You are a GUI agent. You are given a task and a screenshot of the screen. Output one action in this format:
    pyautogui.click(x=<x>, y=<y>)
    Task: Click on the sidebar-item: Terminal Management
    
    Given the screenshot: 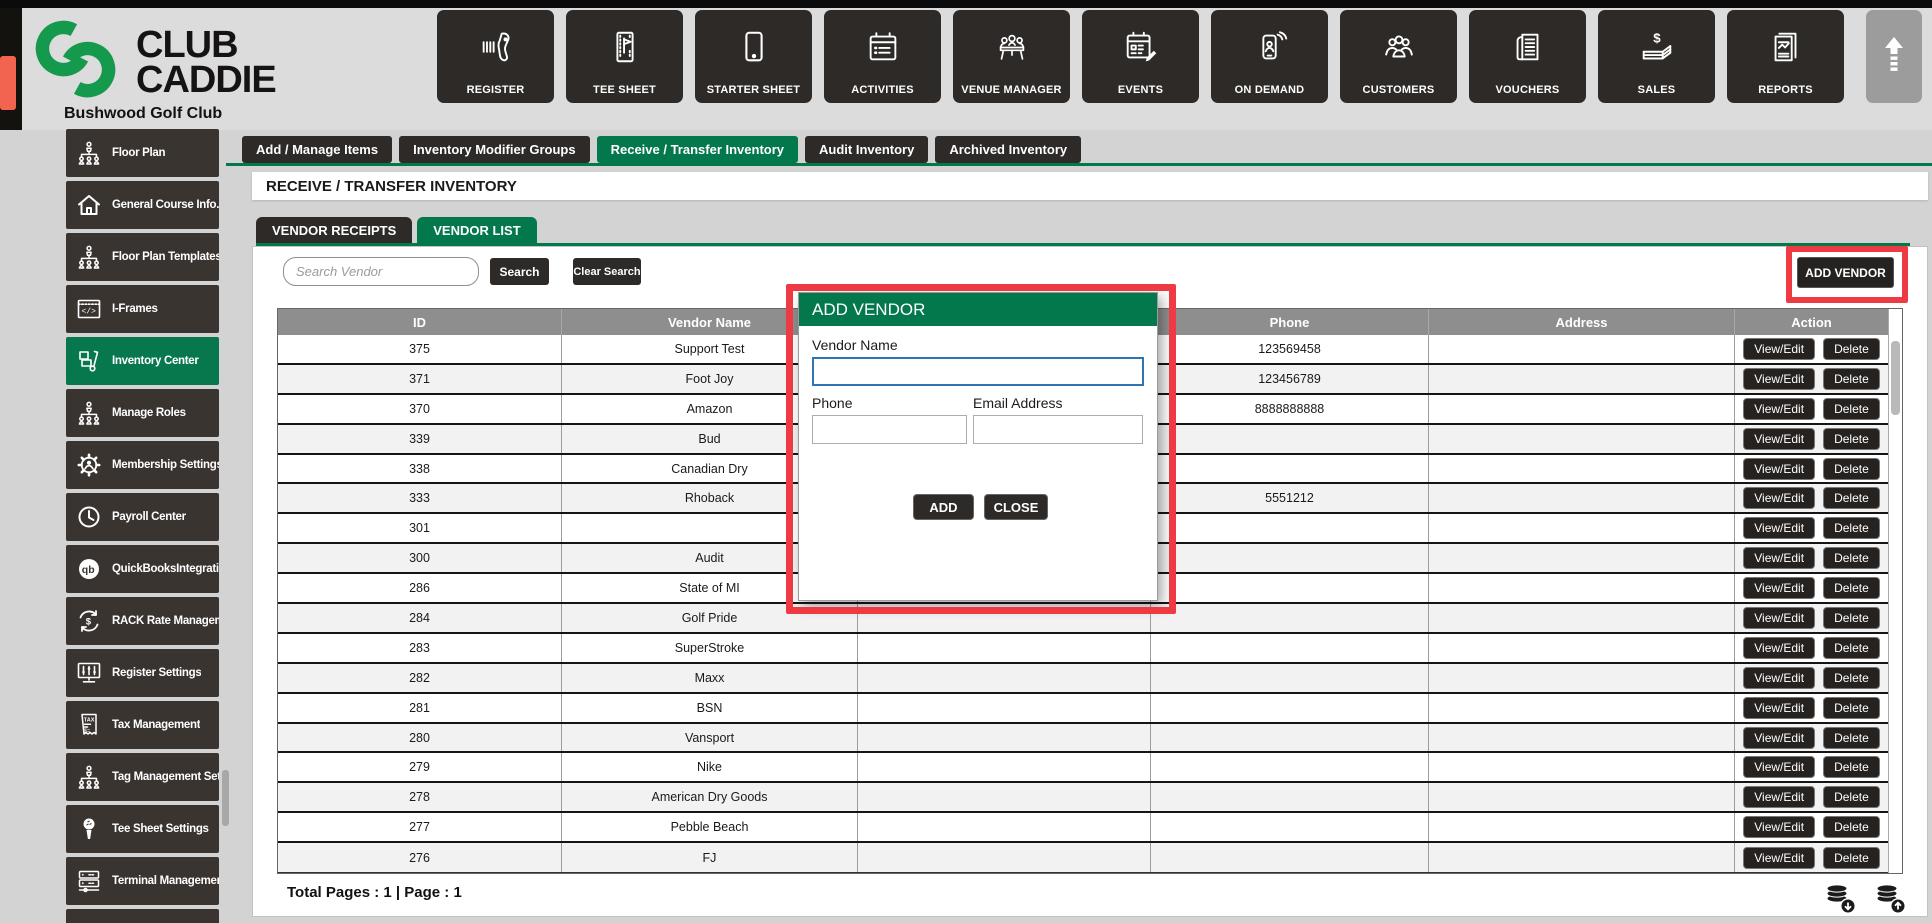 What is the action you would take?
    pyautogui.click(x=142, y=881)
    